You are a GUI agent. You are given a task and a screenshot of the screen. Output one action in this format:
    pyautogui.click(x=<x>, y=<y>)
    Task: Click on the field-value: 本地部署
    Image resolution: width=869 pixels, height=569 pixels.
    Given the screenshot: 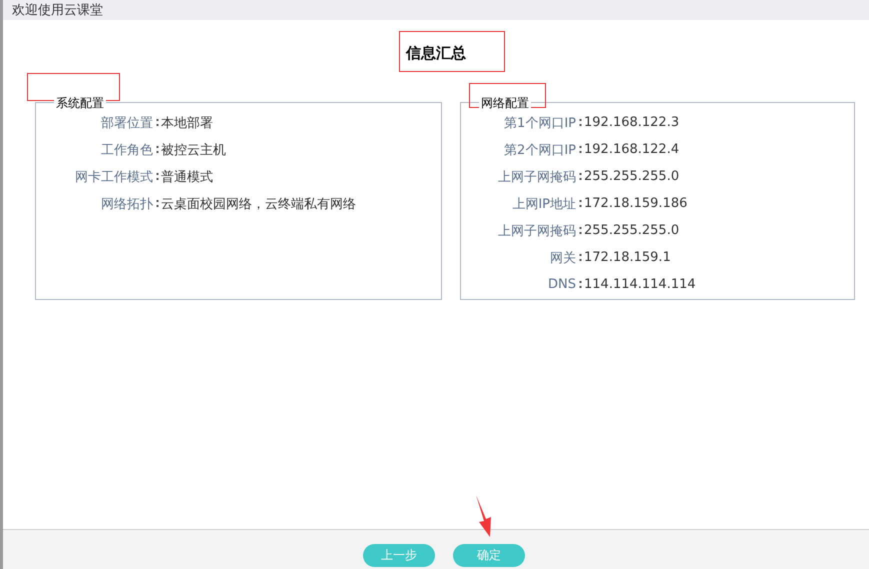 What is the action you would take?
    pyautogui.click(x=187, y=123)
    